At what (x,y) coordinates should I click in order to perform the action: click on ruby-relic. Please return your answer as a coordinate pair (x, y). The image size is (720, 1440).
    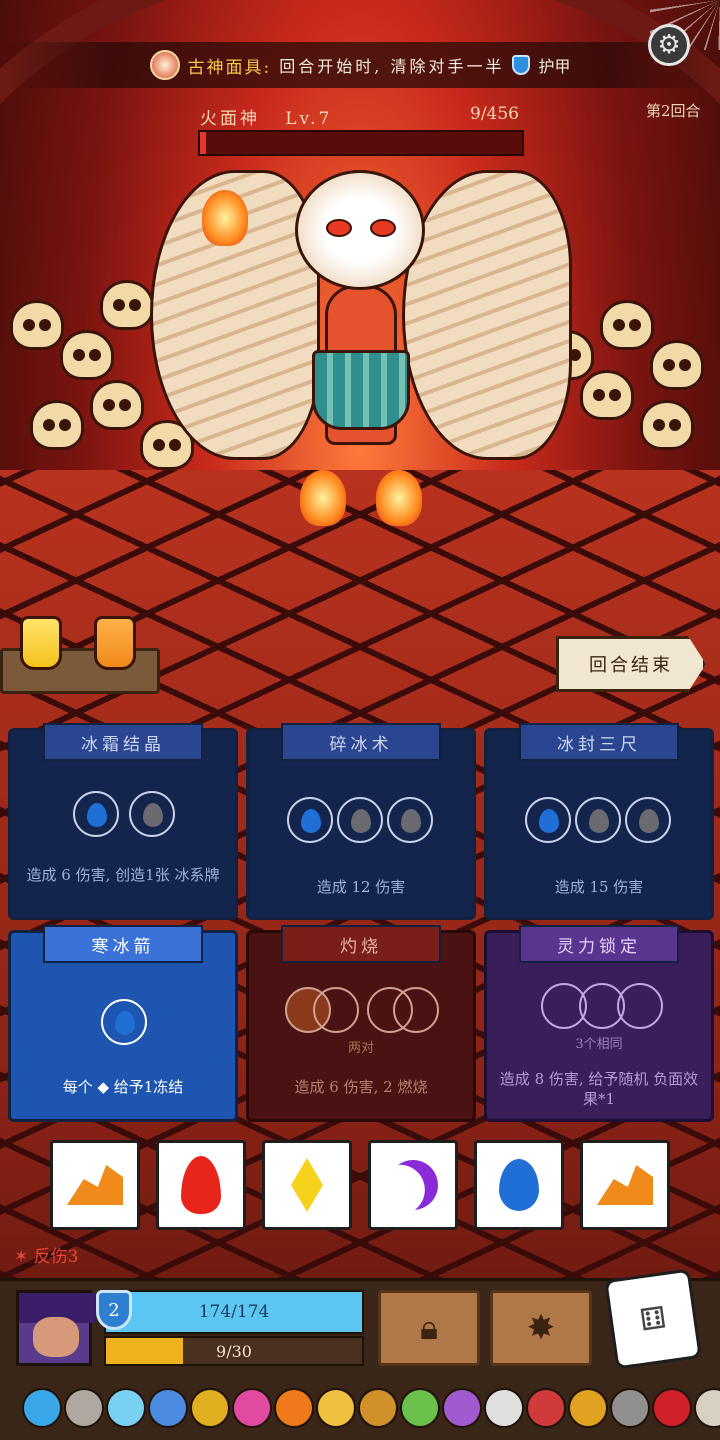
    Looking at the image, I should click on (672, 1408).